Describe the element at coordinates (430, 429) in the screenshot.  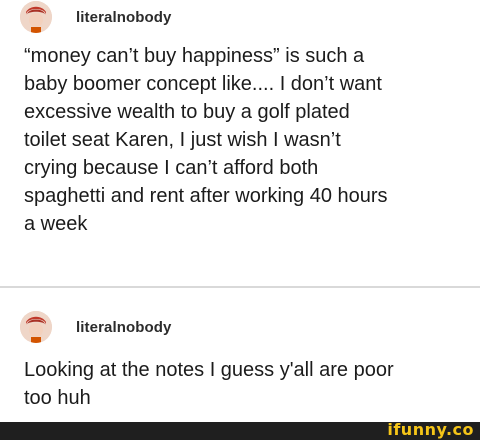
I see `watermark: ifunny.co` at that location.